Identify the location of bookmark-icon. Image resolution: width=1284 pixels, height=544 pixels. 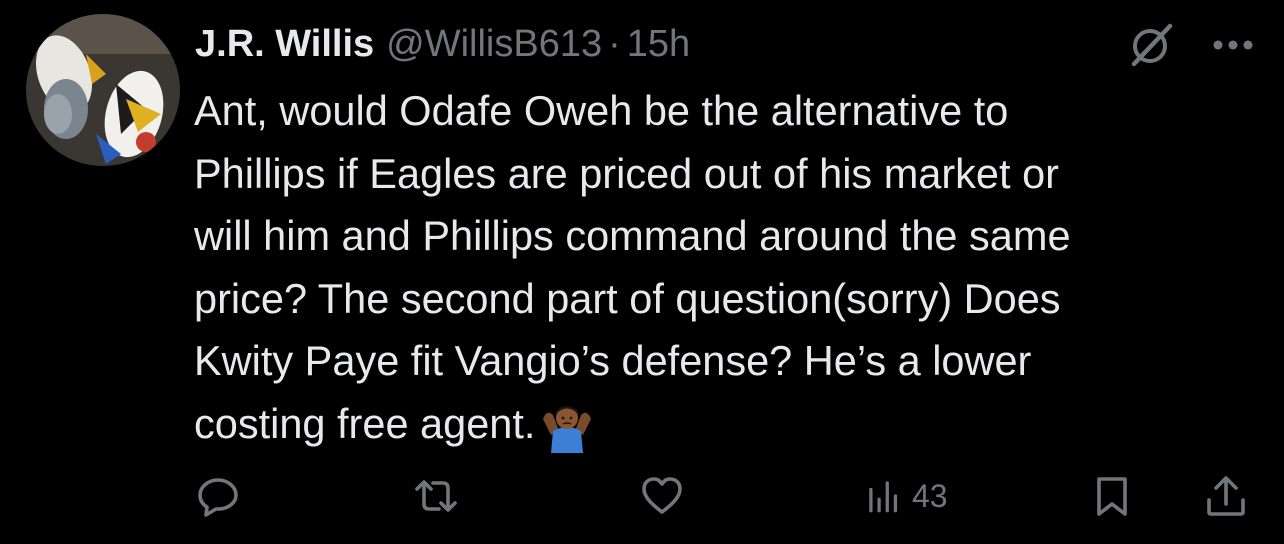
(1112, 496).